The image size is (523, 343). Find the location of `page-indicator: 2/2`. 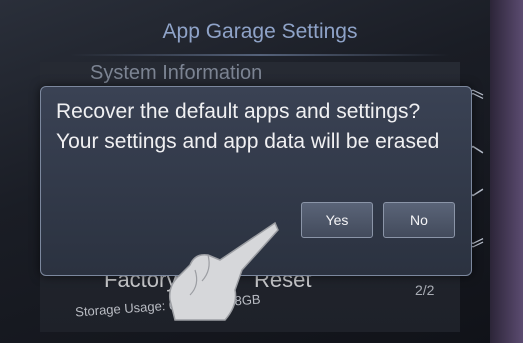

page-indicator: 2/2 is located at coordinates (425, 290).